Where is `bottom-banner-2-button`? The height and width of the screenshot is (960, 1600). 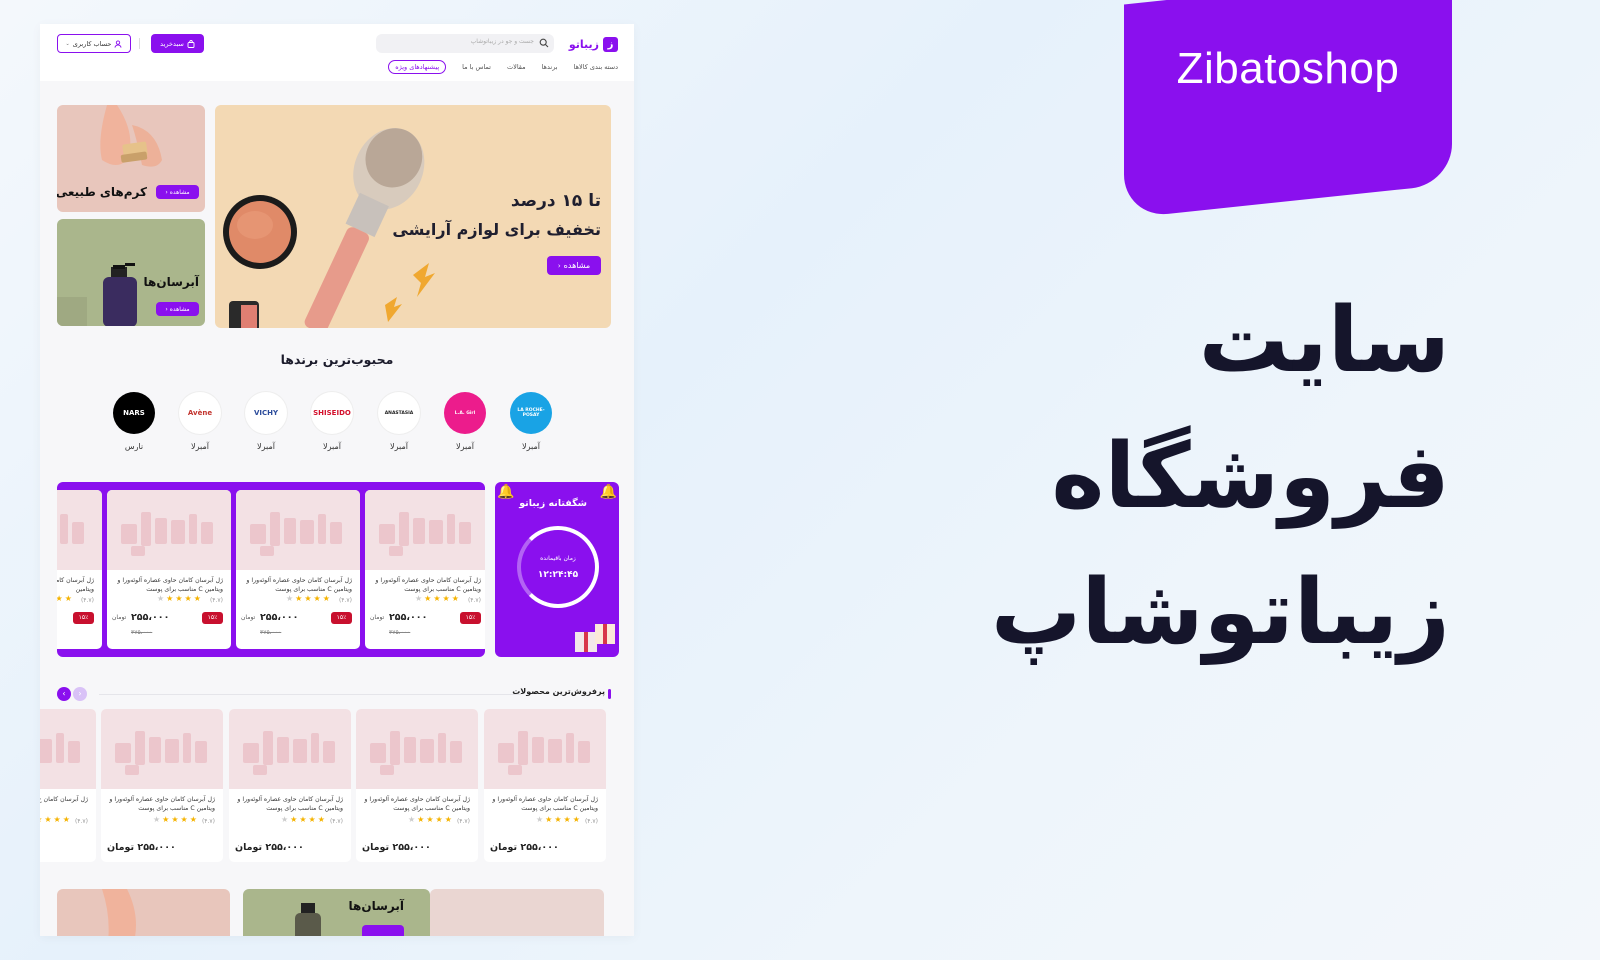 bottom-banner-2-button is located at coordinates (383, 930).